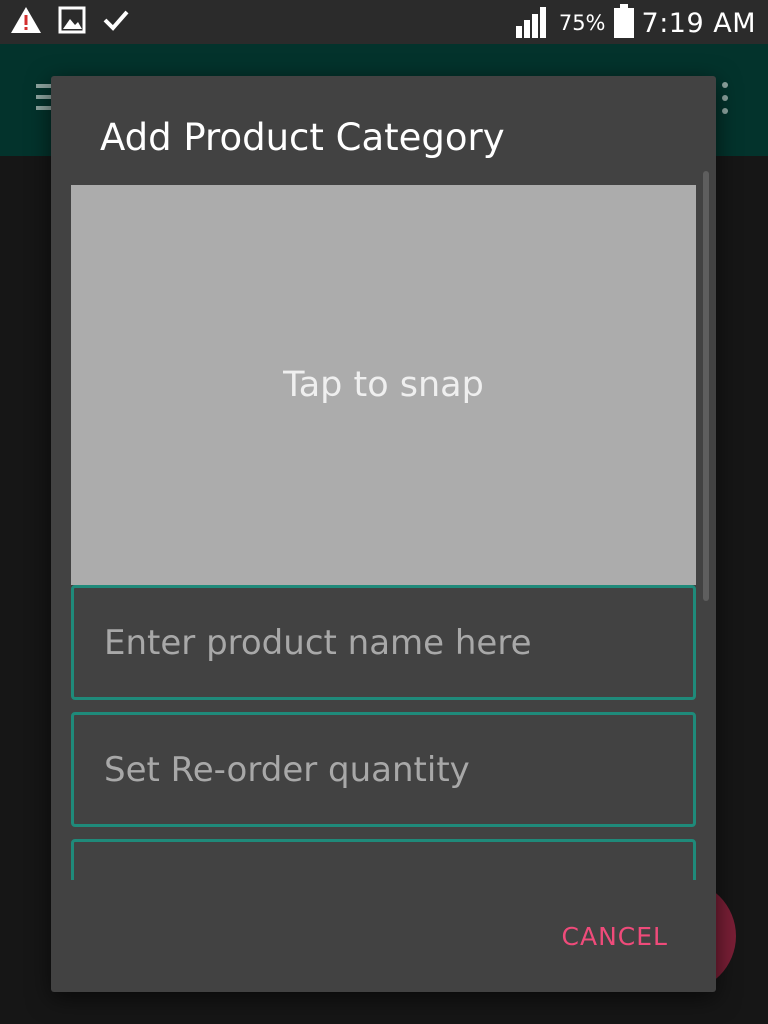 The height and width of the screenshot is (1024, 768). I want to click on clock: 7:19 AM, so click(698, 23).